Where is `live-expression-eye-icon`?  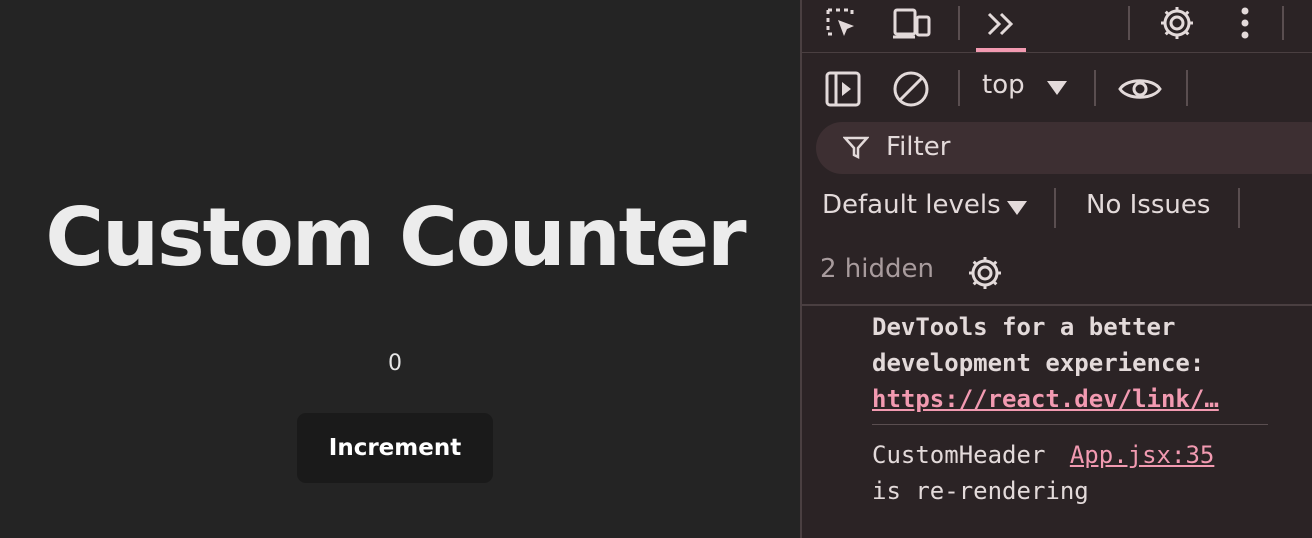
live-expression-eye-icon is located at coordinates (1140, 89).